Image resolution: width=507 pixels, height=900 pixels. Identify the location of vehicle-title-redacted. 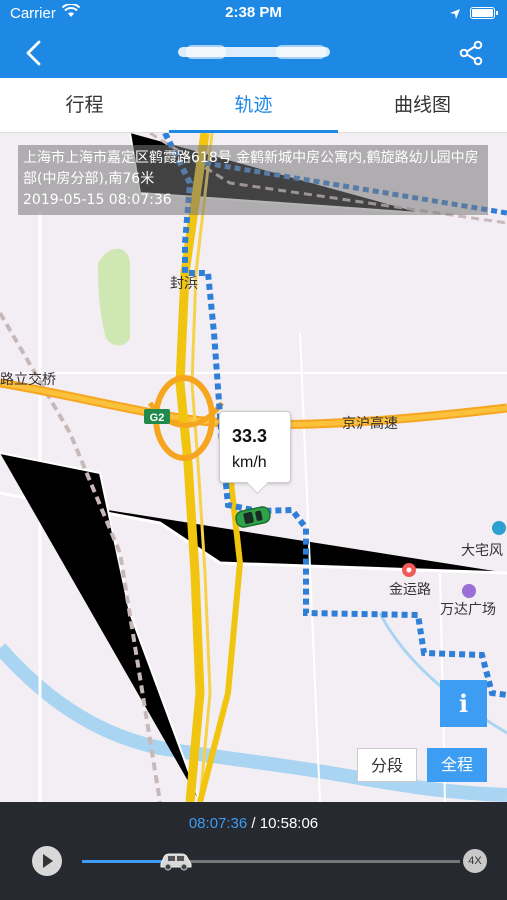
(254, 52).